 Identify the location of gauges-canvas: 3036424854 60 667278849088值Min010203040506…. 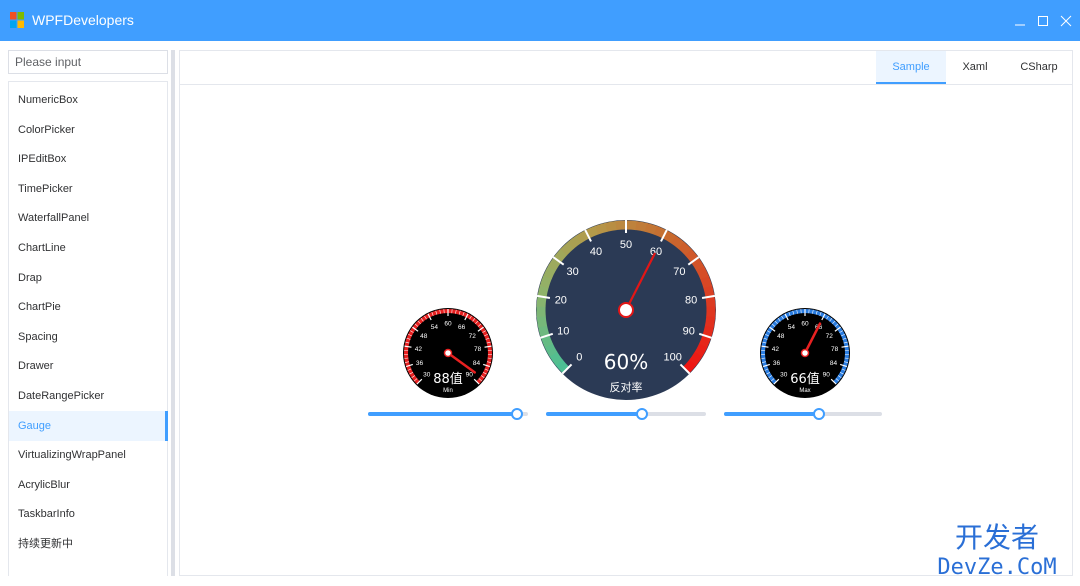
(626, 310).